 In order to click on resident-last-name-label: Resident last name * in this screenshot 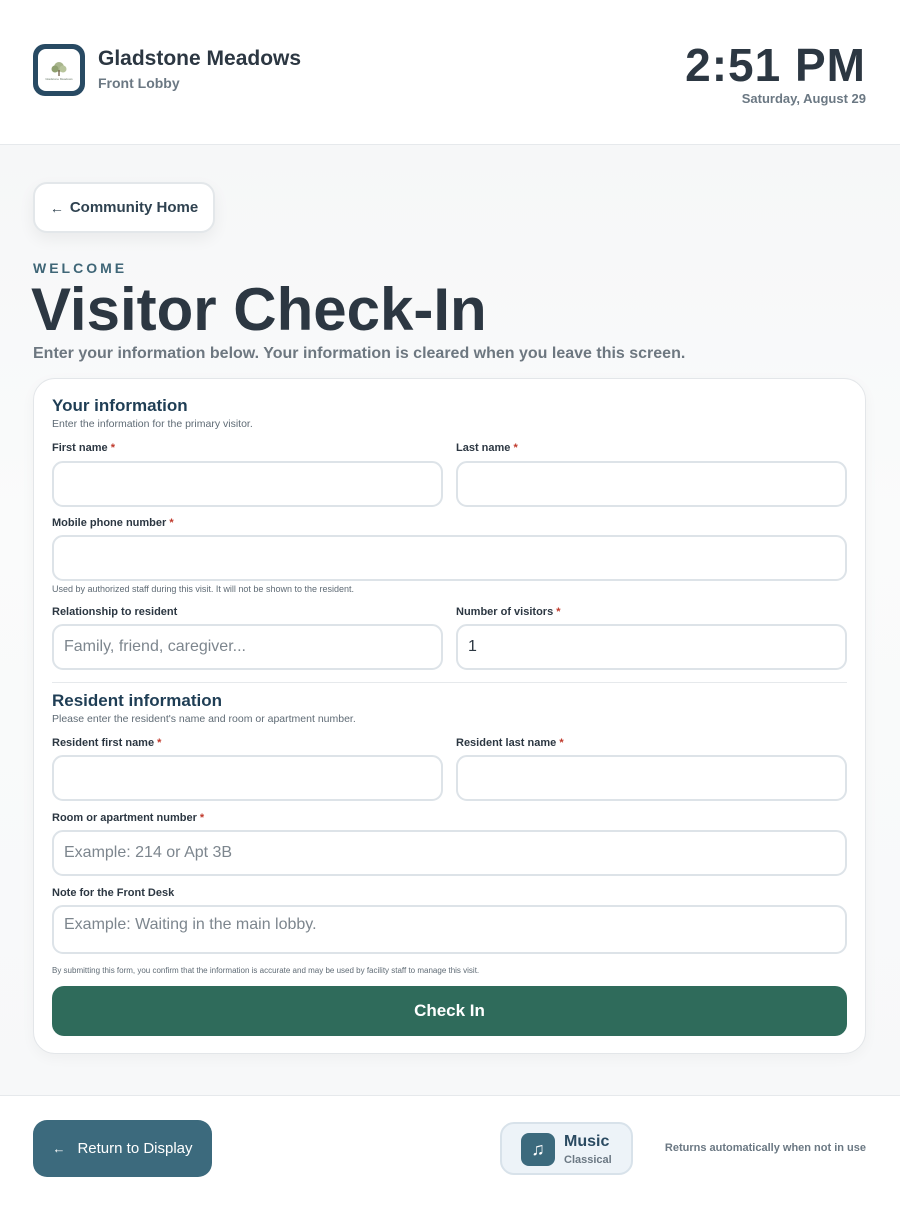, I will do `click(510, 743)`.